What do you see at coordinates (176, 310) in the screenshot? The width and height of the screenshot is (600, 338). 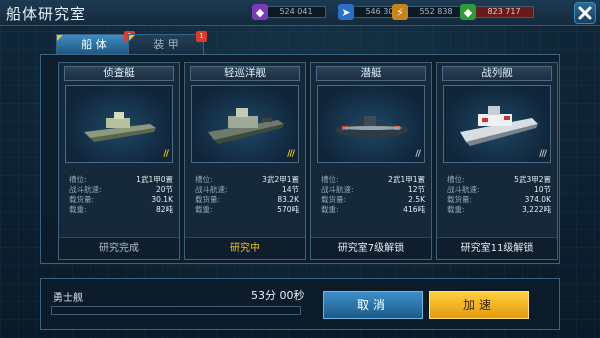 I see `progress-bar` at bounding box center [176, 310].